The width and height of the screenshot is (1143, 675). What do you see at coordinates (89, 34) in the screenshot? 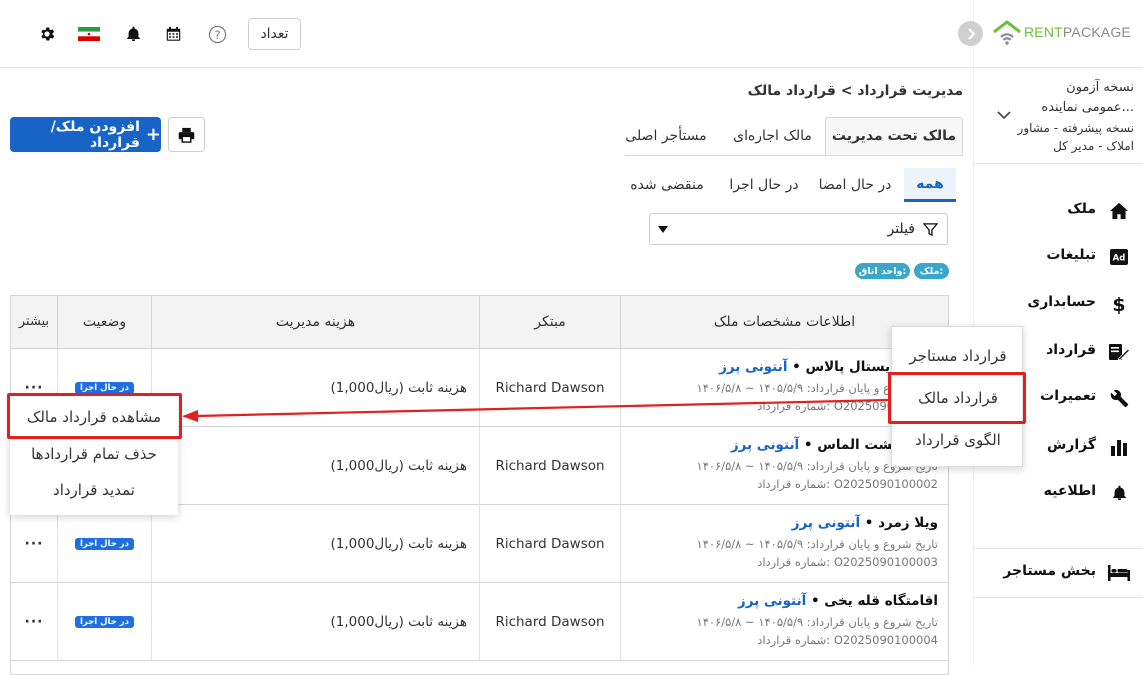
I see `iran-flag-icon` at bounding box center [89, 34].